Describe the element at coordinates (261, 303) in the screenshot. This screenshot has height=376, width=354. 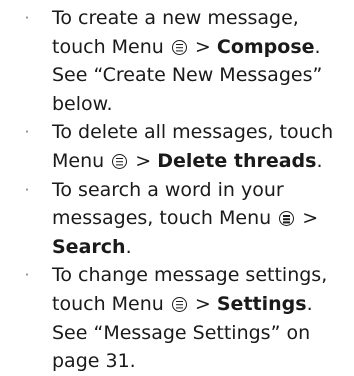
I see `settings-label: Settings` at that location.